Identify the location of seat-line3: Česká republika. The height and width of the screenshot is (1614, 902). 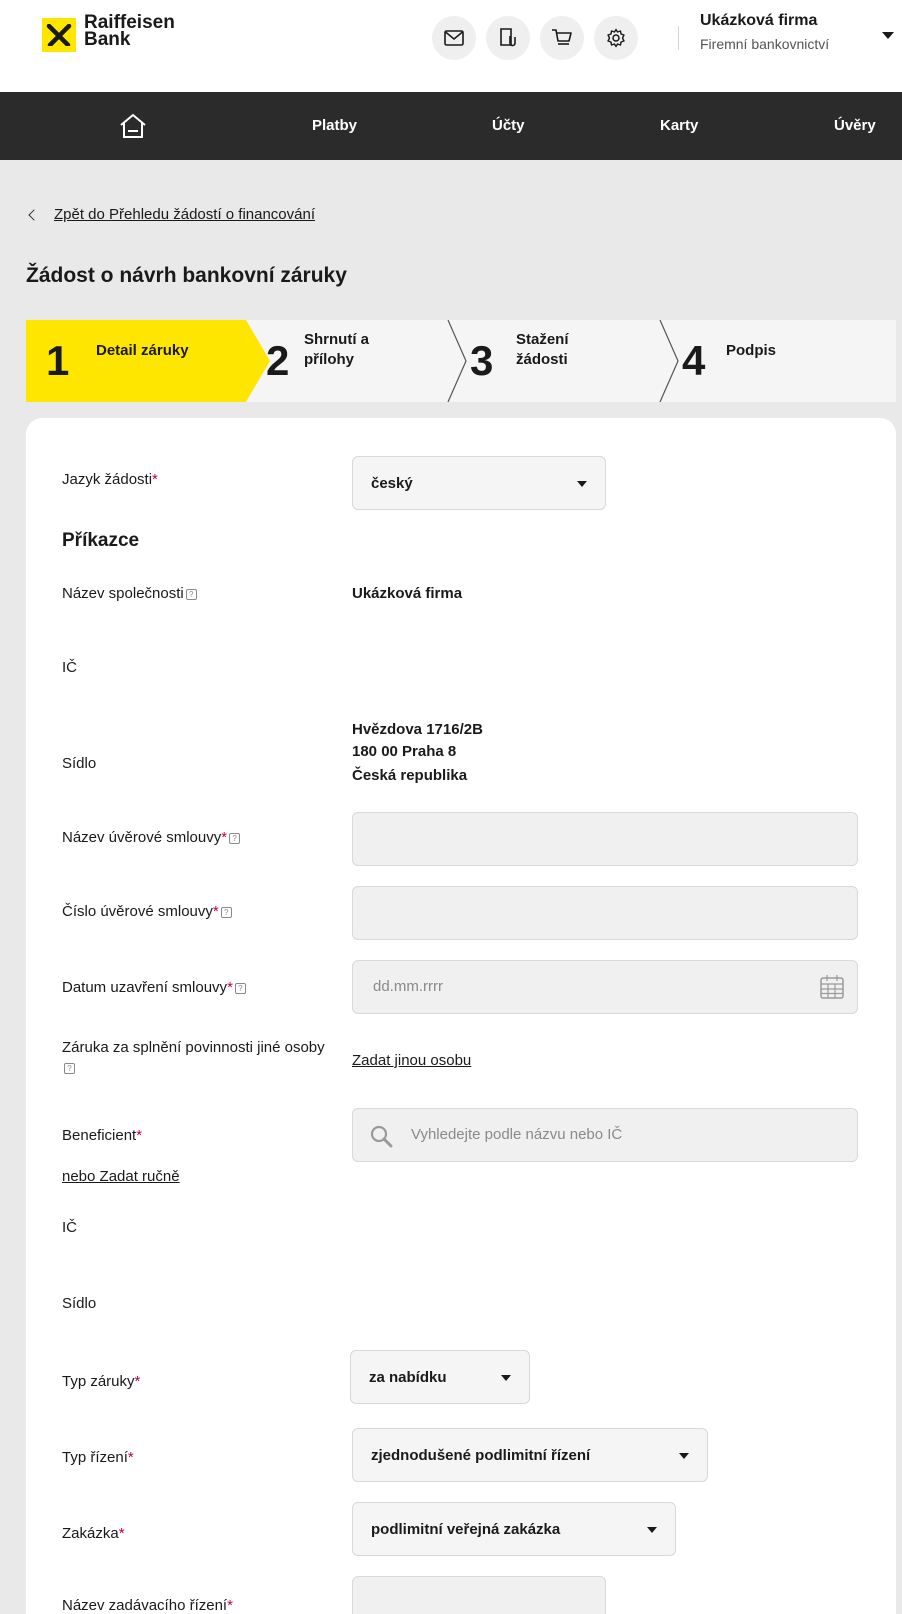
(410, 775).